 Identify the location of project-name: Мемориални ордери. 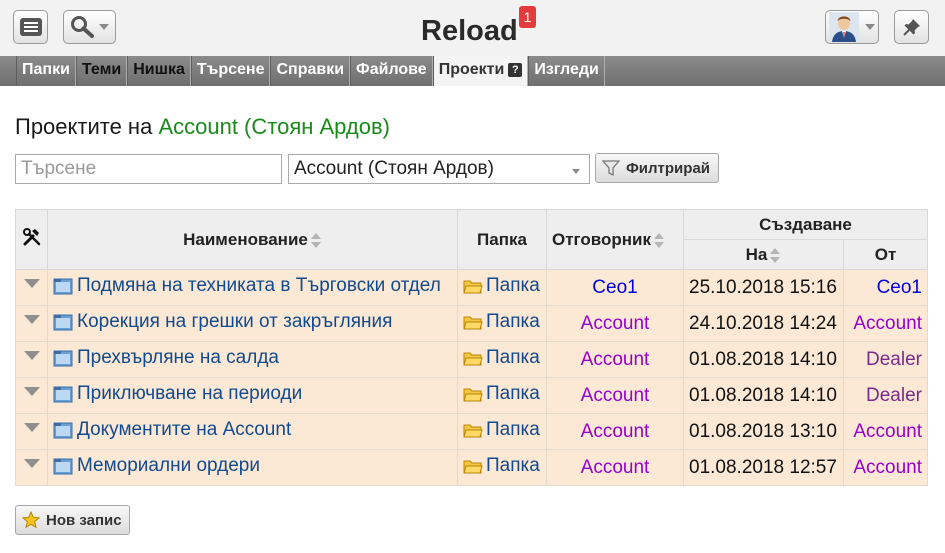
(168, 465).